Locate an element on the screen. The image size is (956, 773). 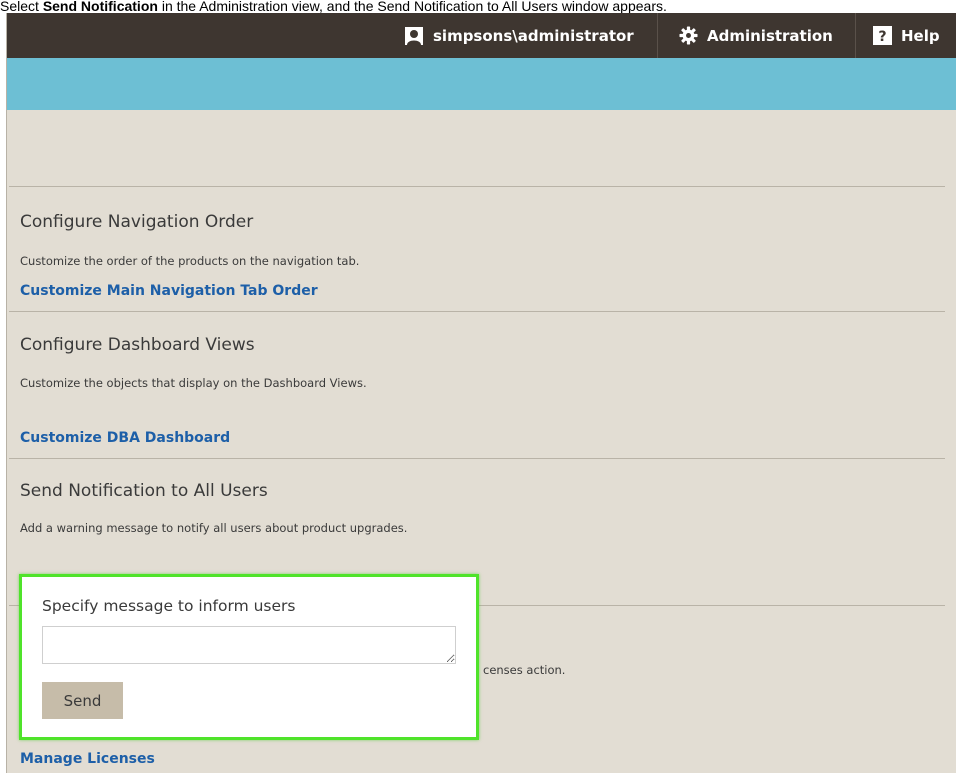
user-icon is located at coordinates (414, 35).